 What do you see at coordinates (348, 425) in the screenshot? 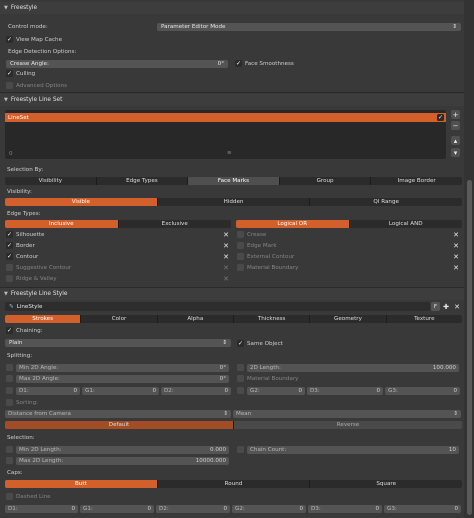
I see `tab-reverse: Reverse` at bounding box center [348, 425].